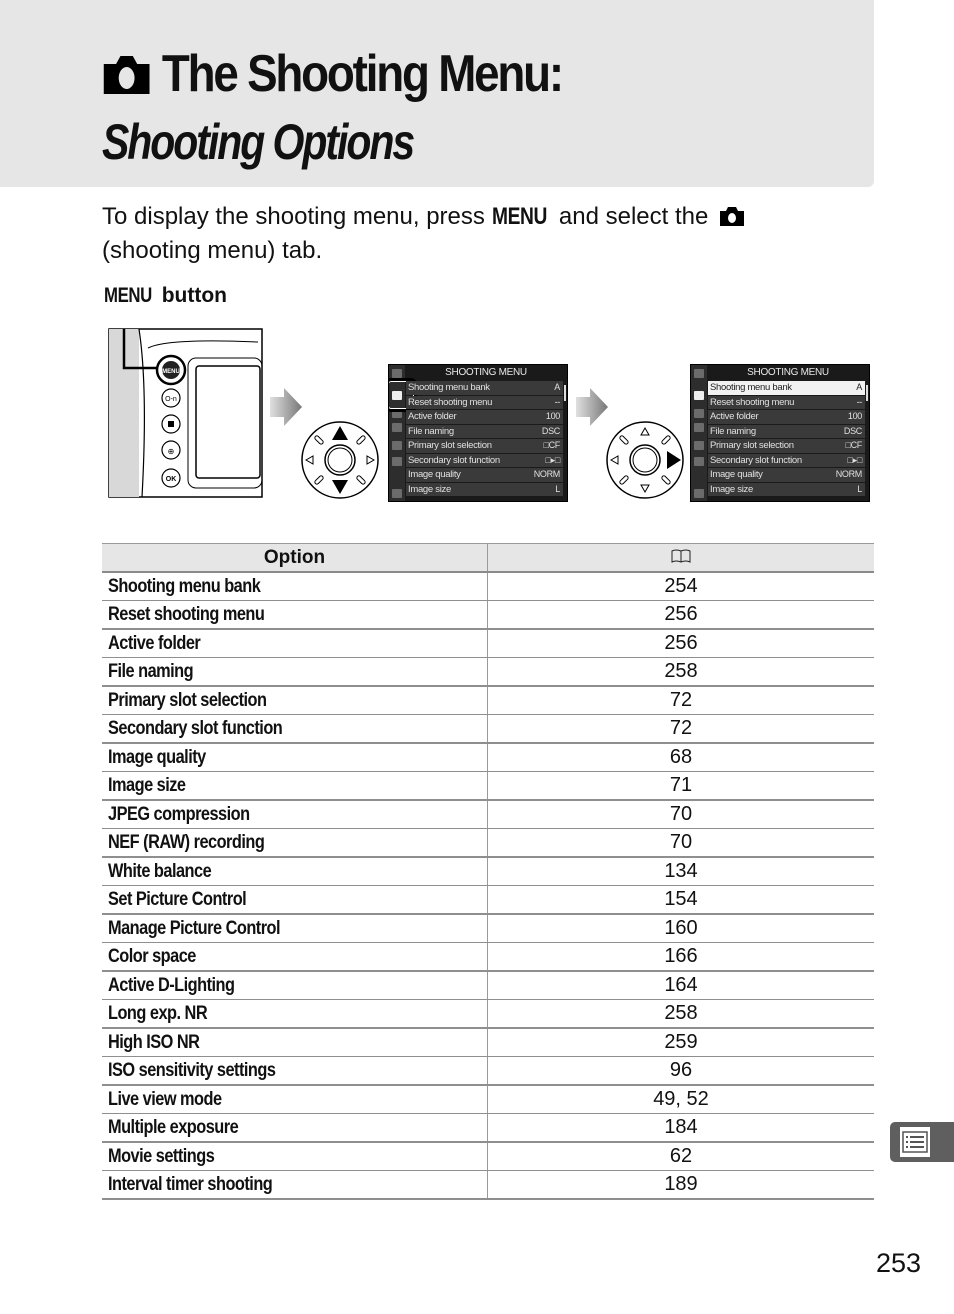  Describe the element at coordinates (680, 957) in the screenshot. I see `page-reference: 166` at that location.